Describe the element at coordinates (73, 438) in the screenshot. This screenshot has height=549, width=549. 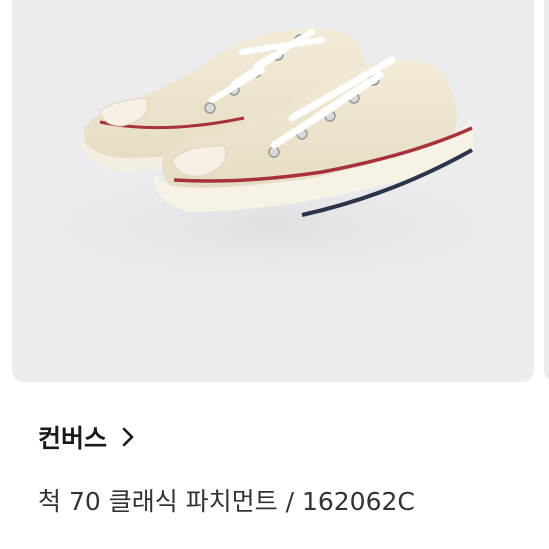
I see `brand-name: 컨버스` at that location.